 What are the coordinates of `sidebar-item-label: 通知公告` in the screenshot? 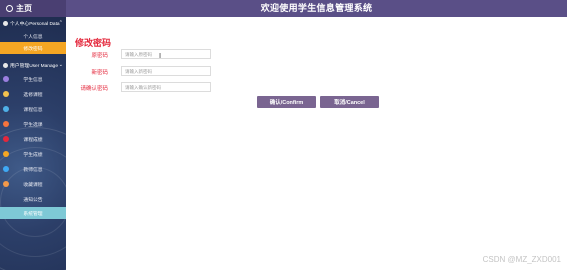 It's located at (33, 200).